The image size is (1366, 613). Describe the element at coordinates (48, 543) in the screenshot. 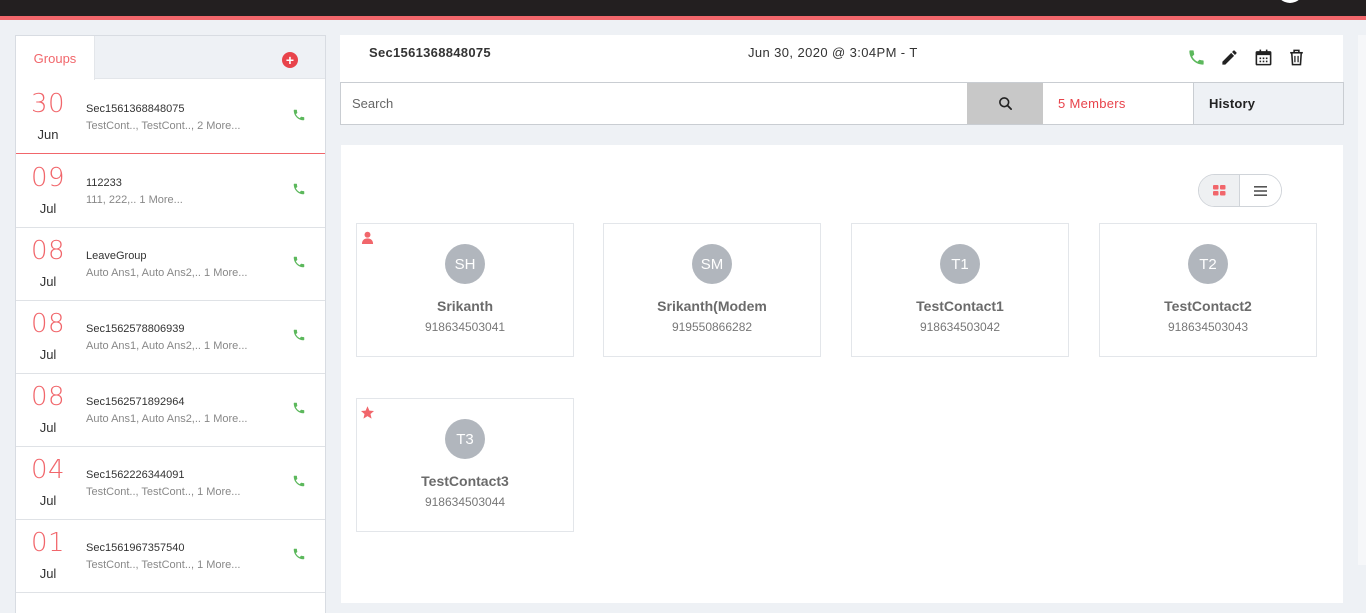

I see `group-date-day: 01` at that location.